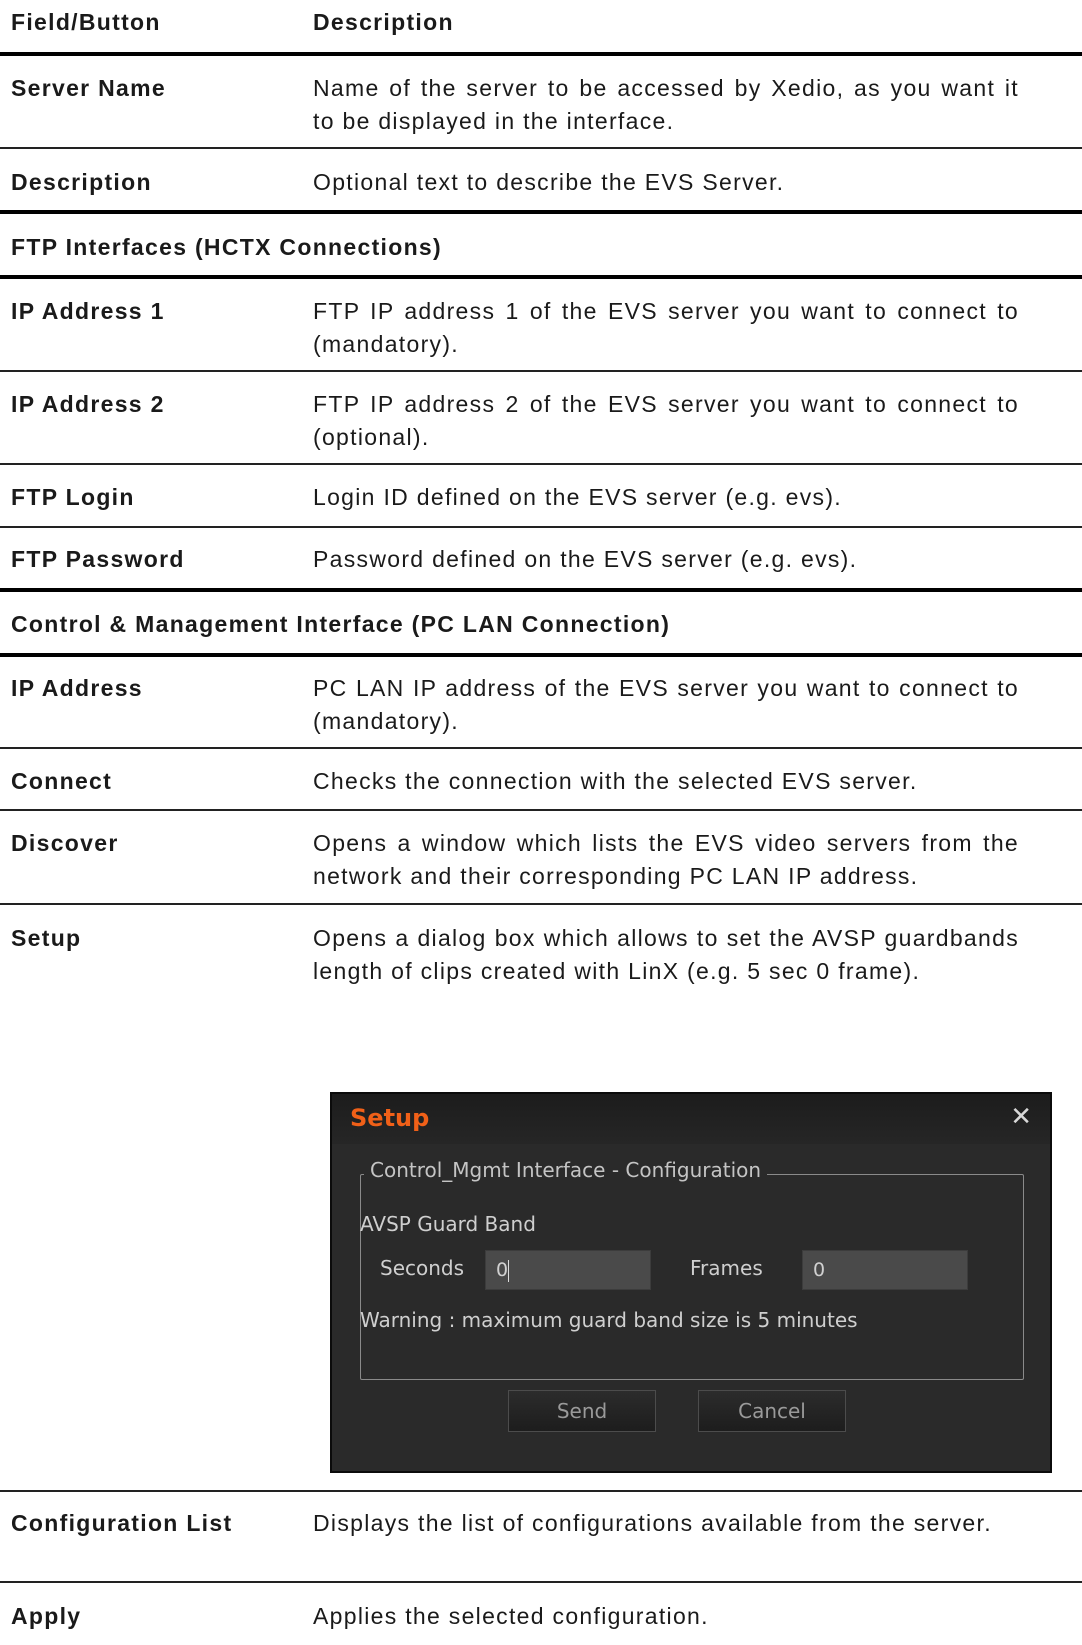 This screenshot has height=1645, width=1082. Describe the element at coordinates (46, 938) in the screenshot. I see `field-setup: Setup` at that location.